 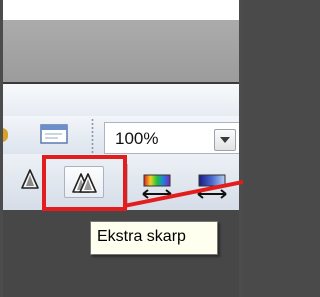 I want to click on tooltip-text: Ekstra skarp, so click(x=141, y=236).